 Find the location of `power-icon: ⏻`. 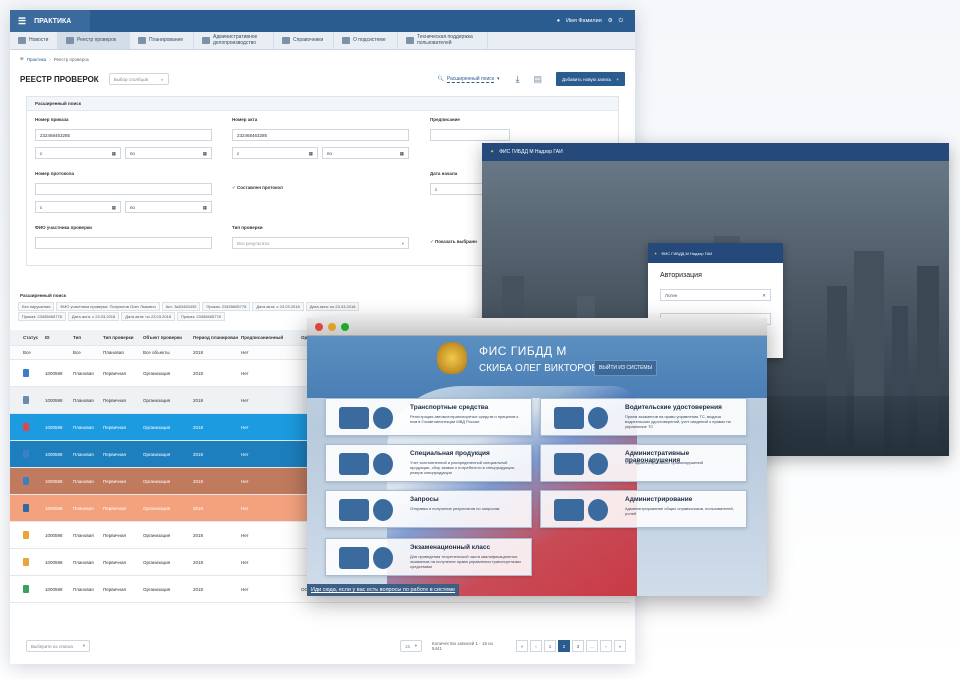

power-icon: ⏻ is located at coordinates (621, 21).